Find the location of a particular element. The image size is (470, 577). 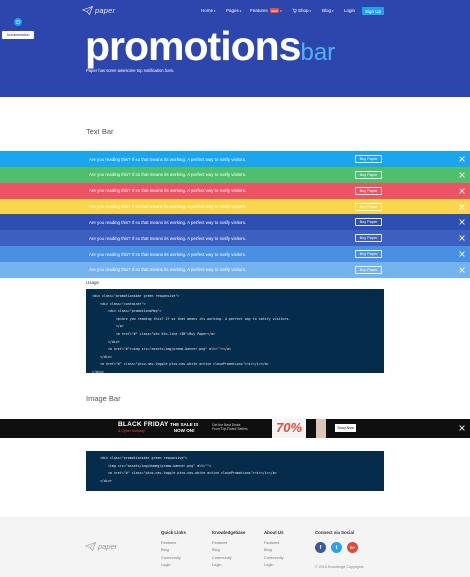

page-title: promotionsbar is located at coordinates (210, 46).